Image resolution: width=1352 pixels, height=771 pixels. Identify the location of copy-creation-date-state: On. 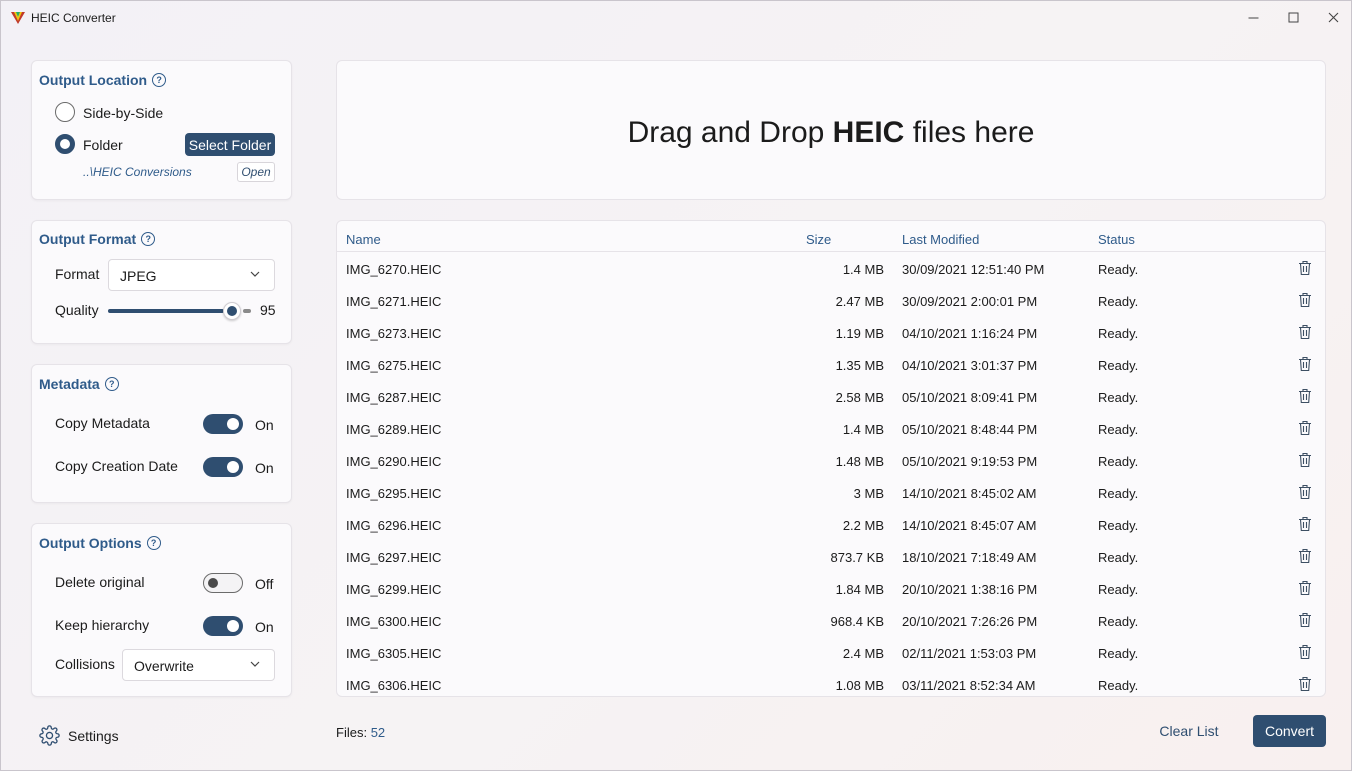
(264, 468).